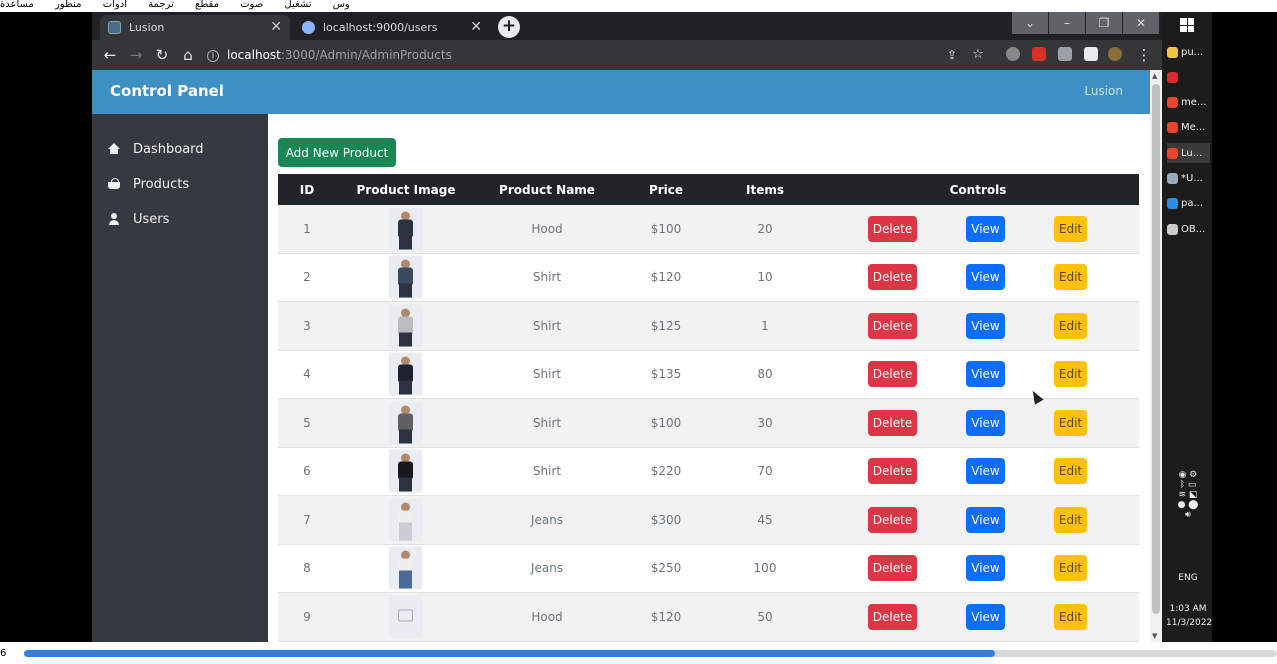  Describe the element at coordinates (1187, 25) in the screenshot. I see `windows-start-icon` at that location.